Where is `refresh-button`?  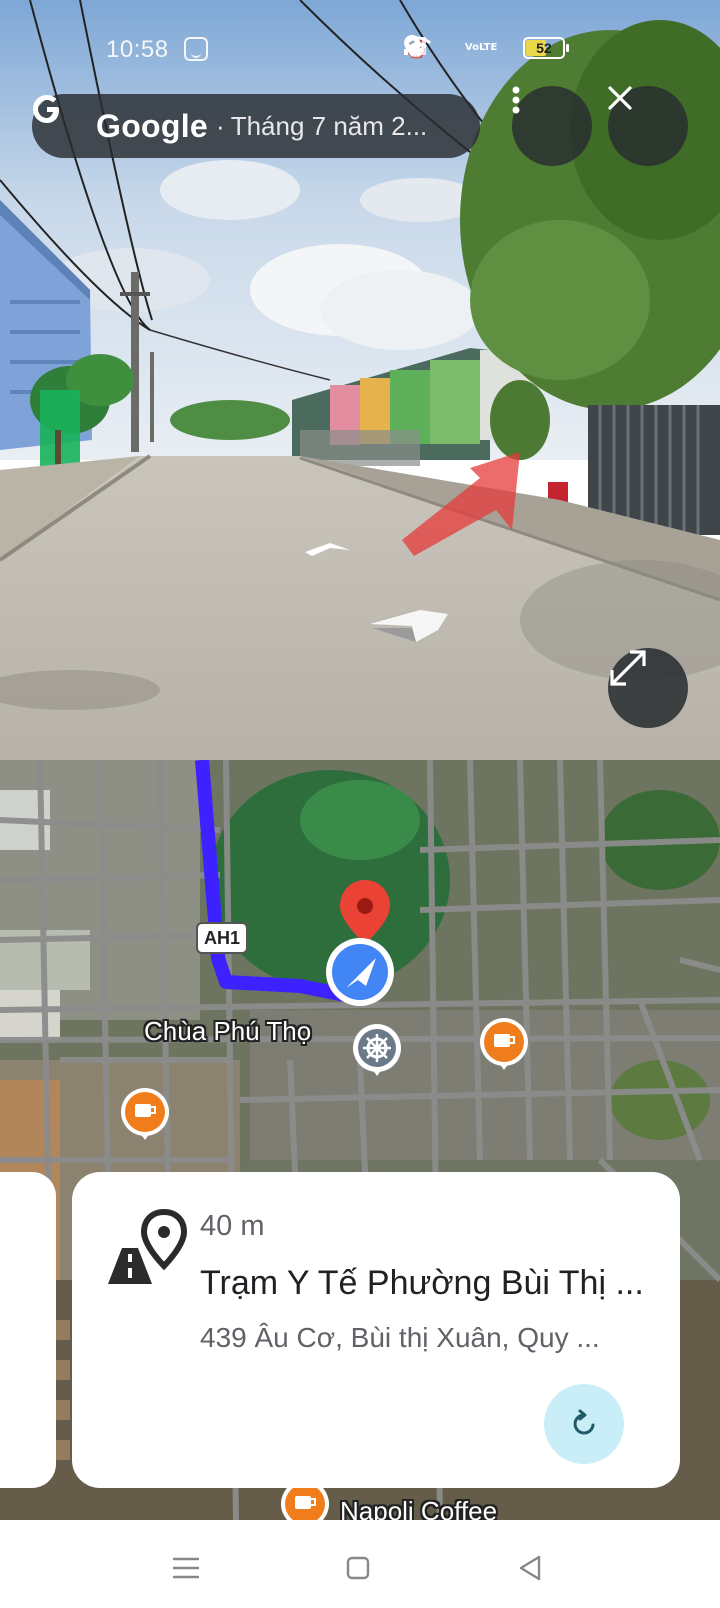 refresh-button is located at coordinates (584, 1424).